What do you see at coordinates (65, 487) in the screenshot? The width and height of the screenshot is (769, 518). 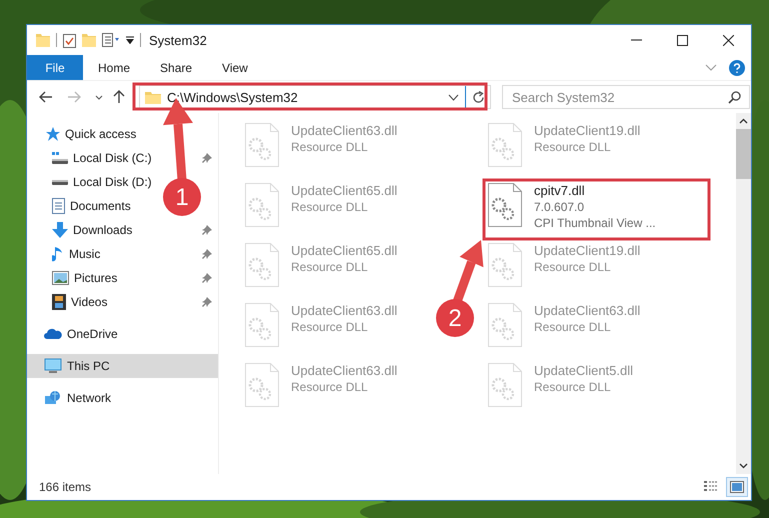 I see `item-count: 166 items` at bounding box center [65, 487].